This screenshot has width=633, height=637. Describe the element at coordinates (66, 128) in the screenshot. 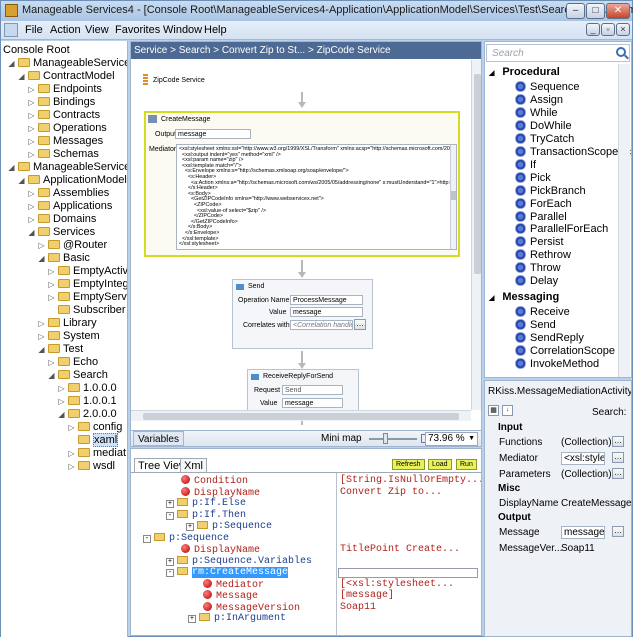

I see `tree-node: ▷ Operations` at that location.